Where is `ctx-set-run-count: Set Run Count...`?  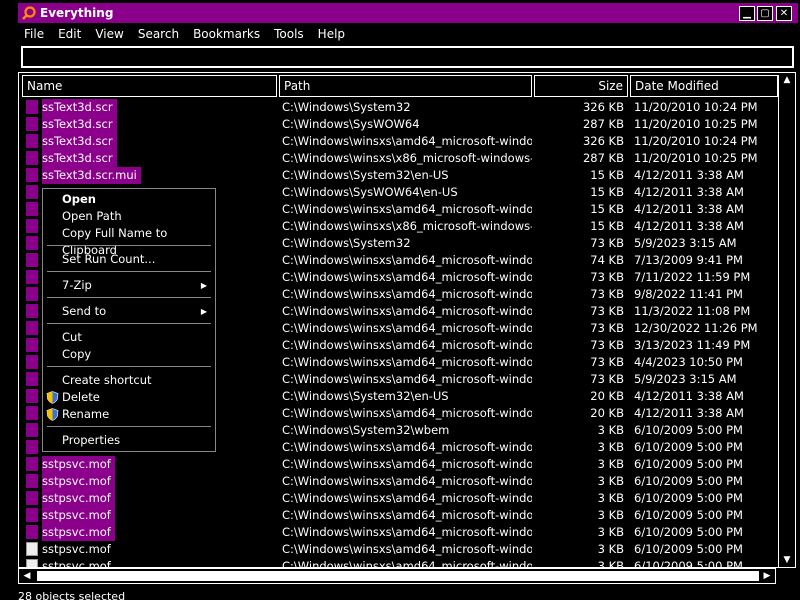
ctx-set-run-count: Set Run Count... is located at coordinates (129, 259).